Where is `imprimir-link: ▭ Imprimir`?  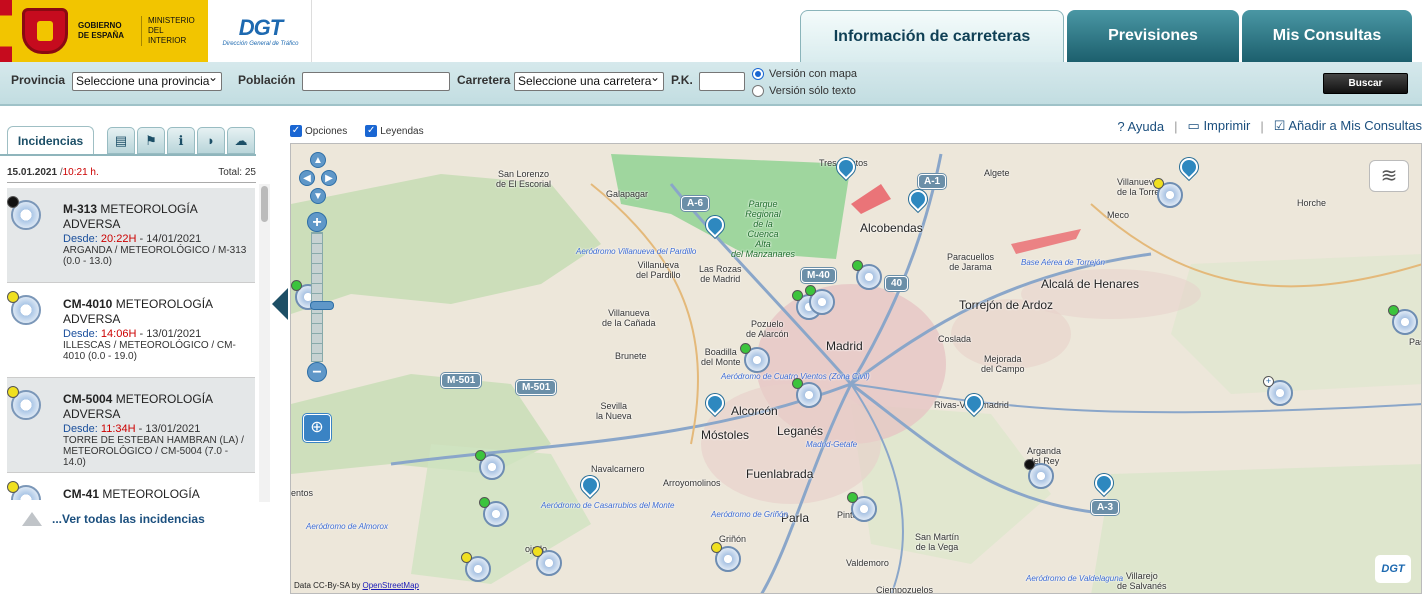 imprimir-link: ▭ Imprimir is located at coordinates (1219, 126).